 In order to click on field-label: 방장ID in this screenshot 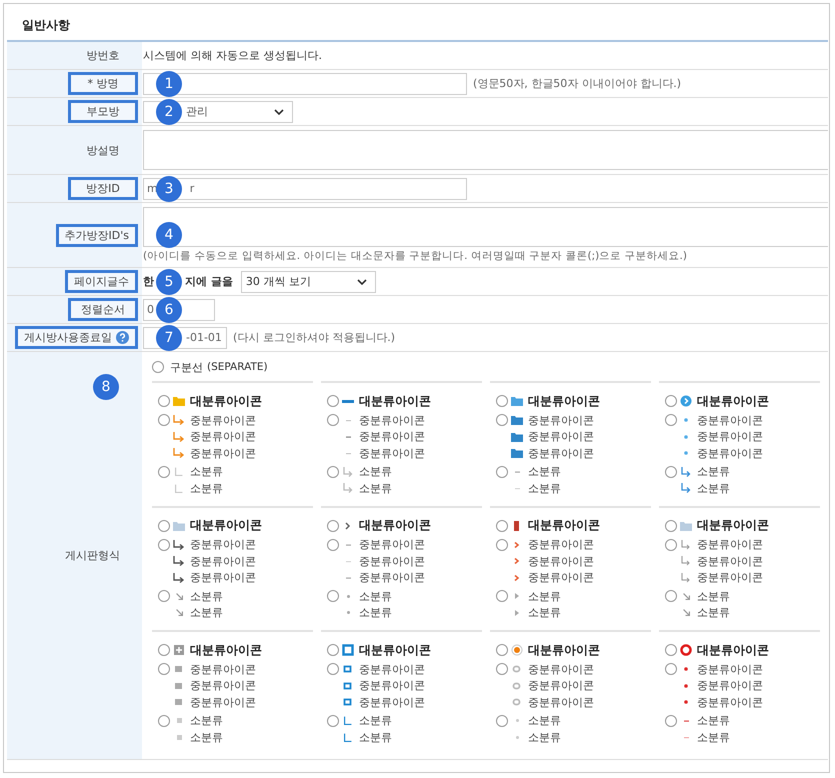, I will do `click(103, 188)`.